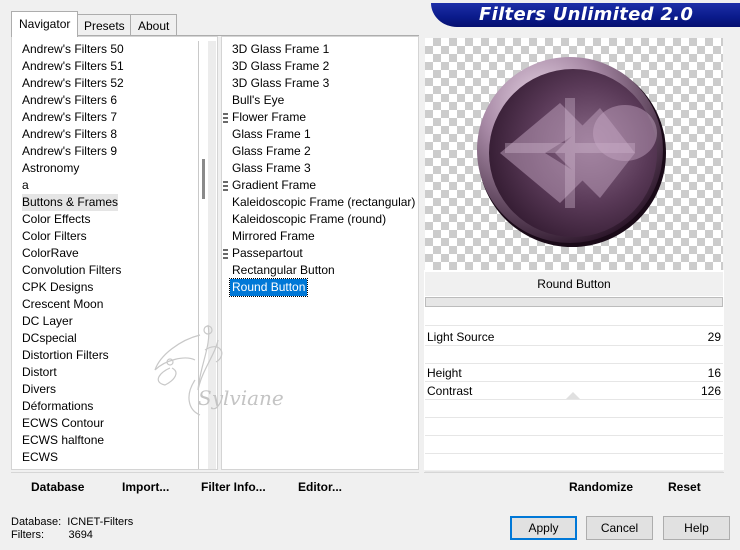 This screenshot has height=550, width=740. What do you see at coordinates (574, 284) in the screenshot?
I see `preview-filter-name: Round Button` at bounding box center [574, 284].